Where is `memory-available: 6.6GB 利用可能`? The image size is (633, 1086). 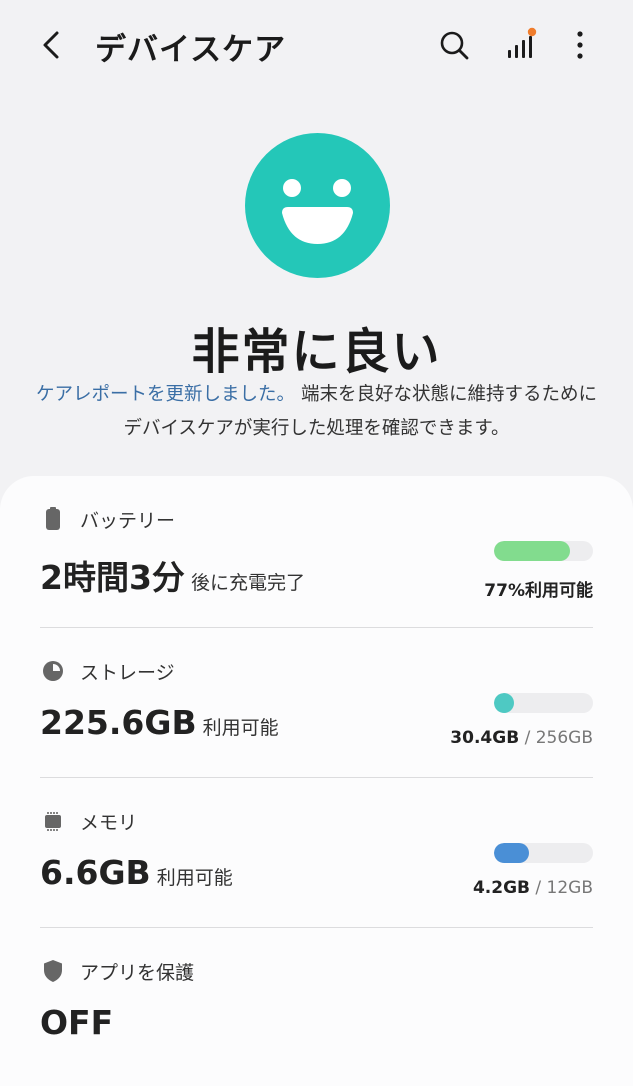
memory-available: 6.6GB 利用可能 is located at coordinates (136, 872).